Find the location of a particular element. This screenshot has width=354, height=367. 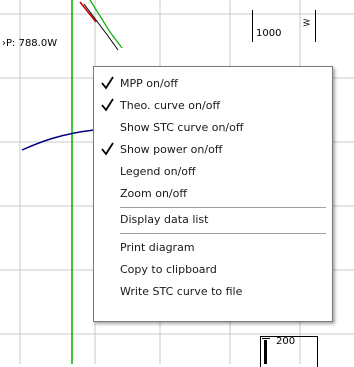

black-curve is located at coordinates (101, 27).